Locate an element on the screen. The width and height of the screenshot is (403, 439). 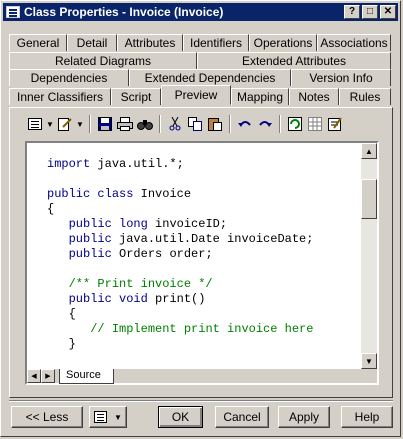
tab-identifiers: Identifiers is located at coordinates (216, 42).